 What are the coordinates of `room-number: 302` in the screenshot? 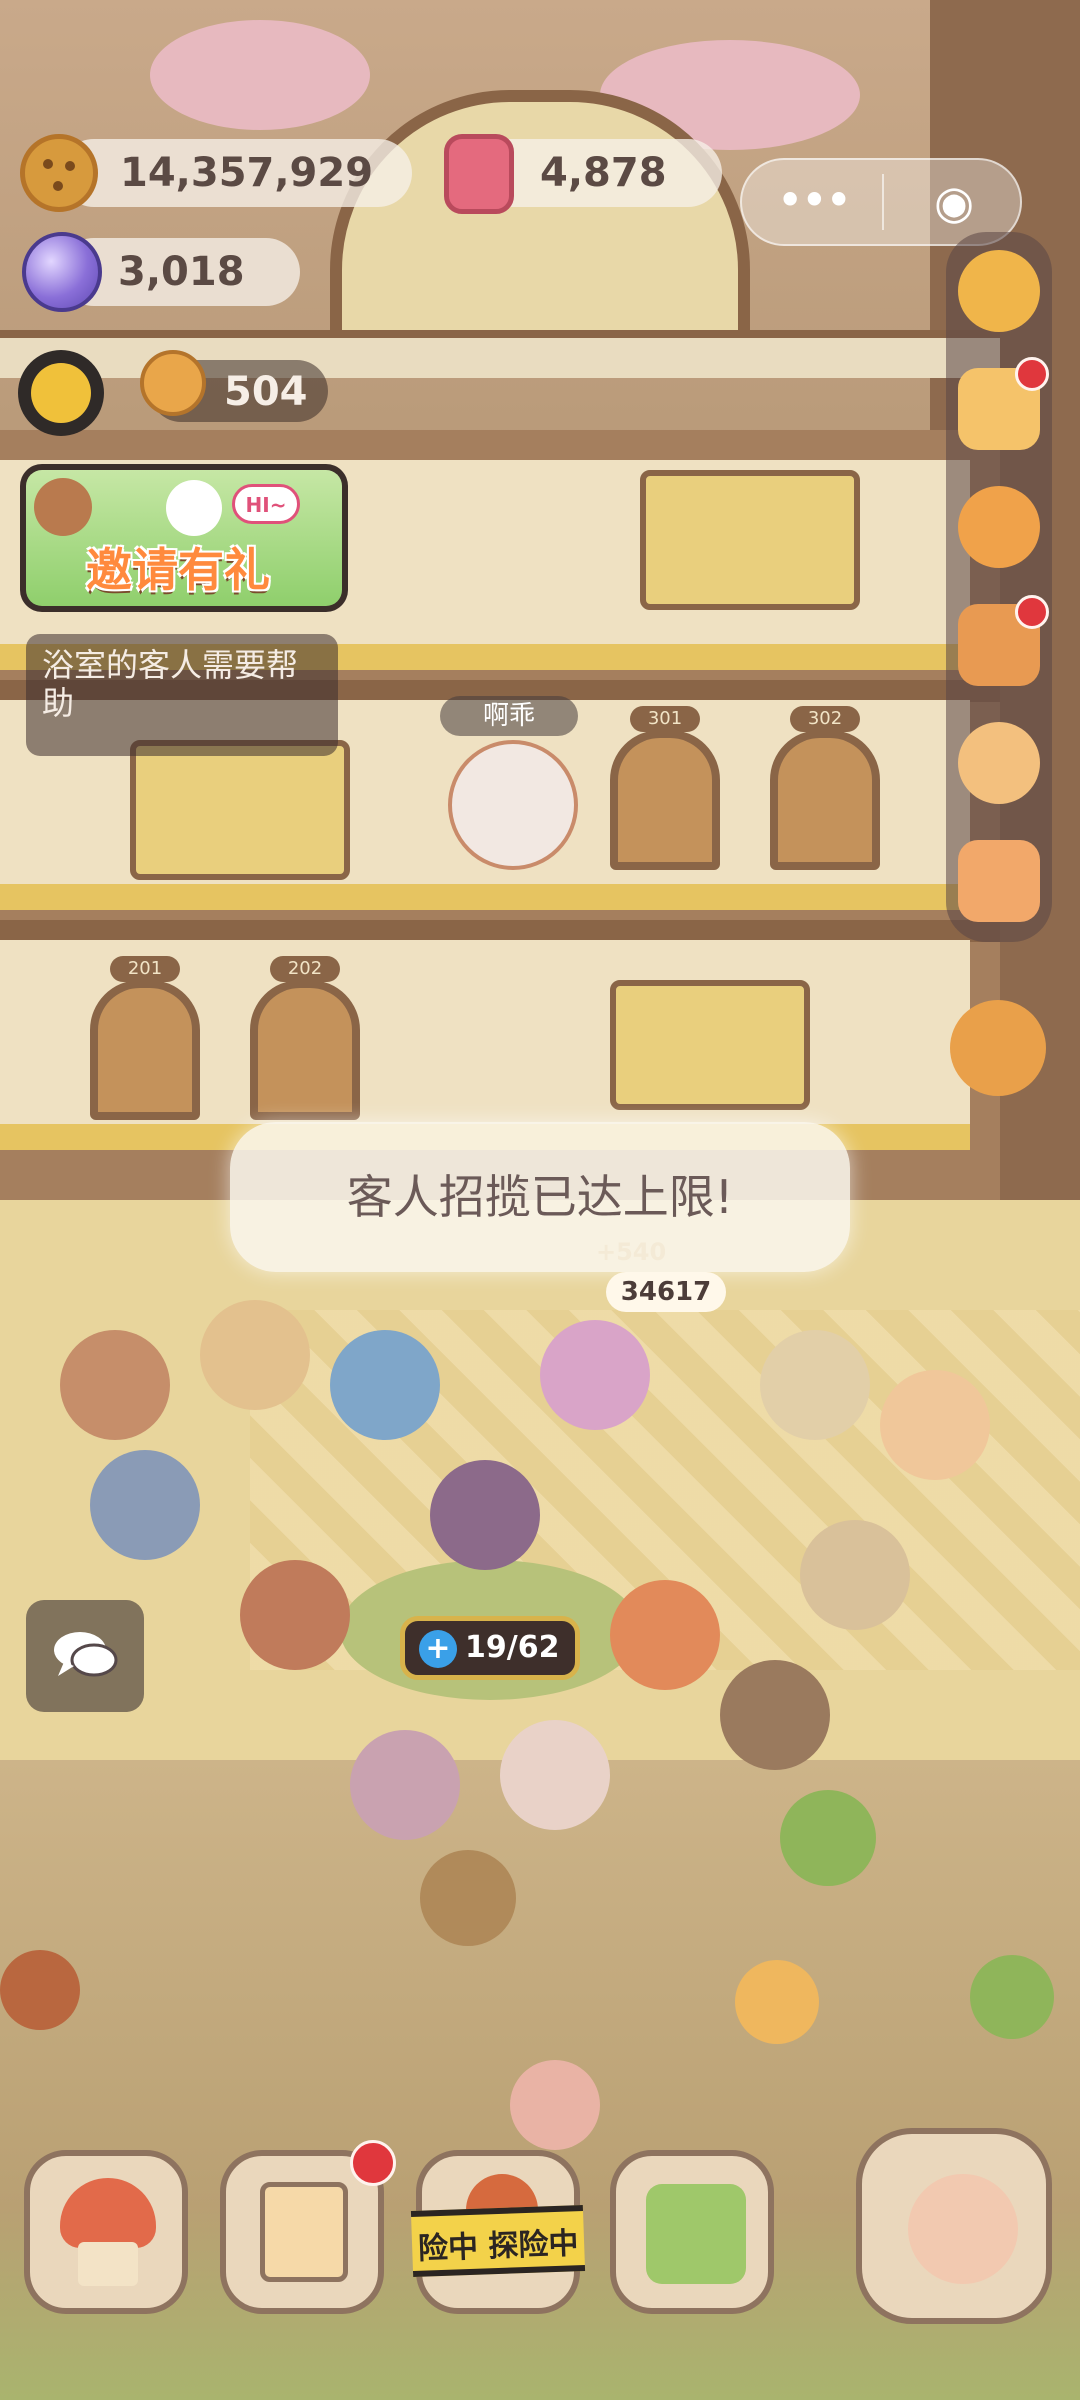 It's located at (825, 719).